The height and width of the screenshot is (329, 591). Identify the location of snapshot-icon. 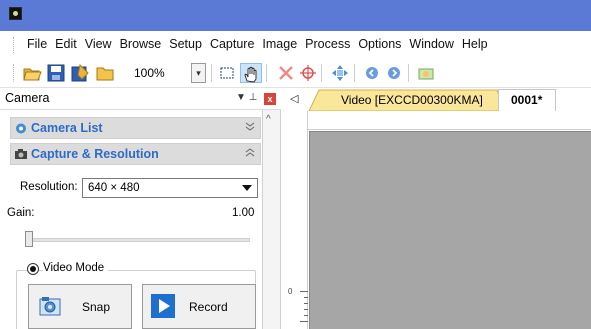
(426, 73).